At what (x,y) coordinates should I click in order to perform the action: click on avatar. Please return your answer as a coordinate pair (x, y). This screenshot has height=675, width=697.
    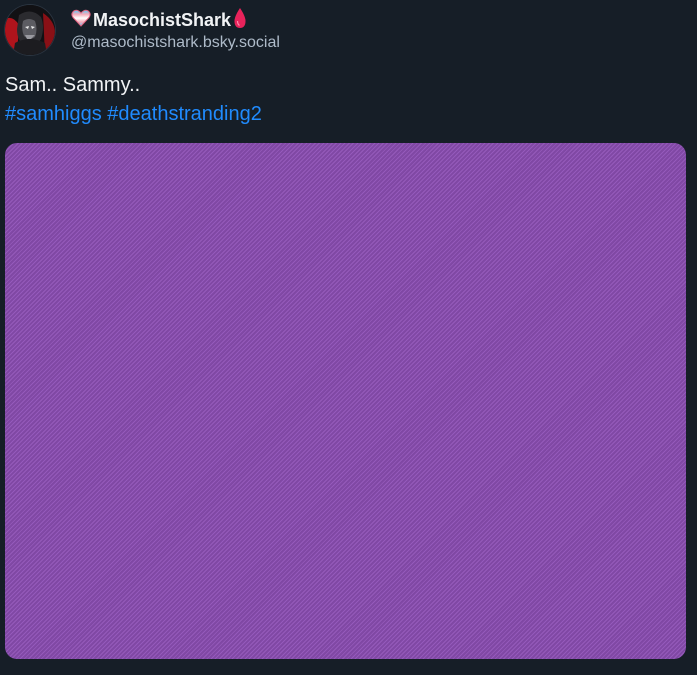
    Looking at the image, I should click on (30, 30).